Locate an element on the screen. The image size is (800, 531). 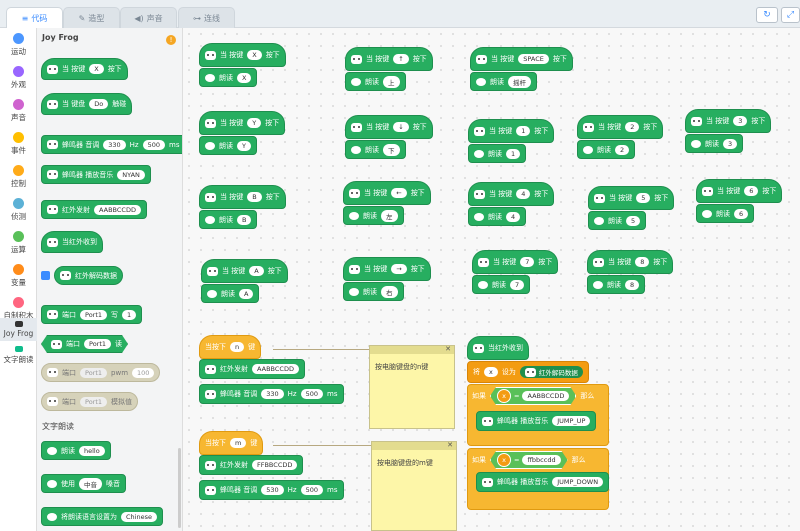
say-input: A is located at coordinates (246, 293).